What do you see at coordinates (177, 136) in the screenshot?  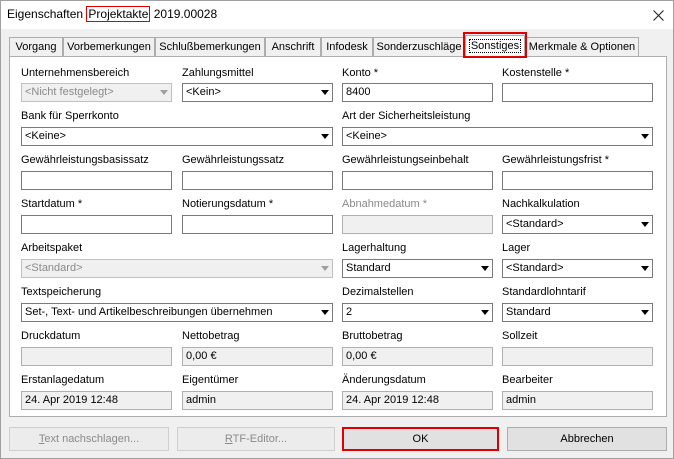 I see `bank-sperrkonto-combo: <Keine>` at bounding box center [177, 136].